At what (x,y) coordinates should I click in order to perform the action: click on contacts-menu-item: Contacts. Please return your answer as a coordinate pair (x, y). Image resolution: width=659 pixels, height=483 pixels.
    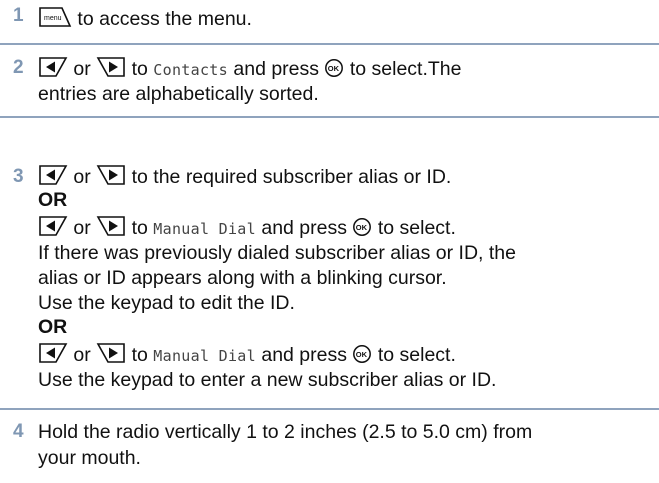
    Looking at the image, I should click on (190, 70).